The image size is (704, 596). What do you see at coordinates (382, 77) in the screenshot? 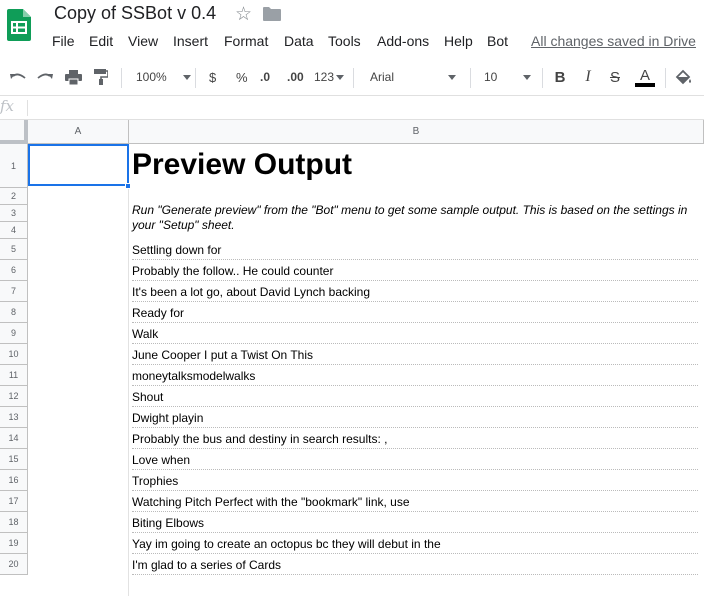
I see `font-family-value: Arial` at bounding box center [382, 77].